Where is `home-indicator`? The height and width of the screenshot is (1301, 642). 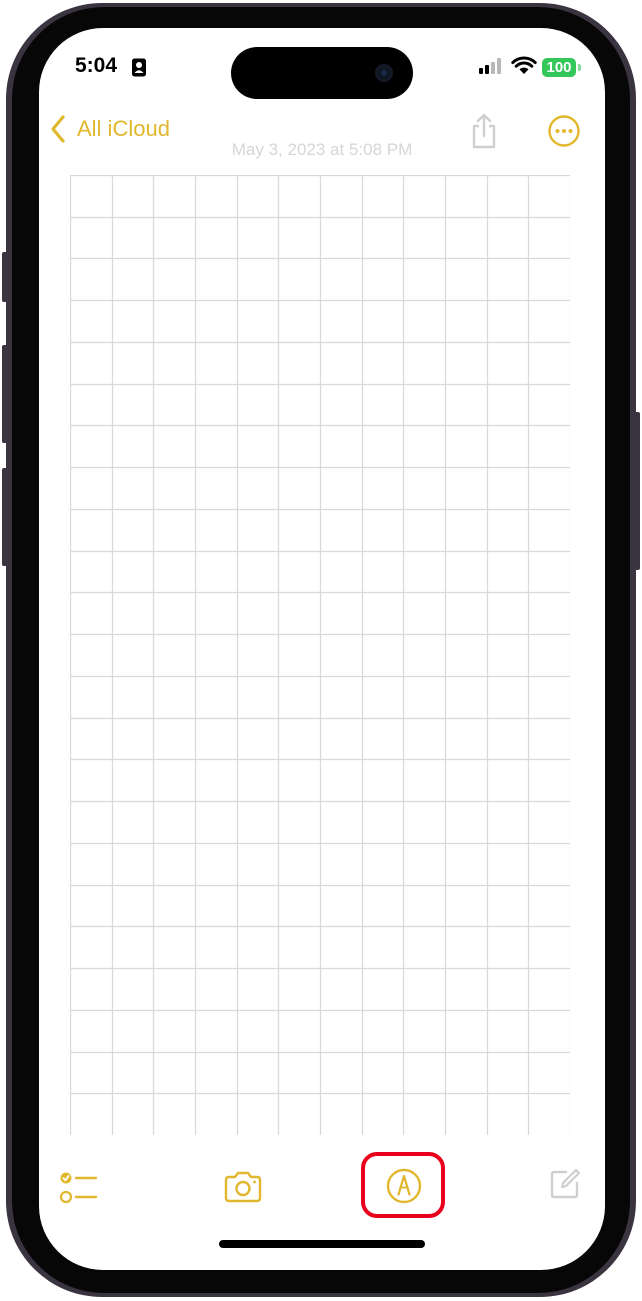
home-indicator is located at coordinates (322, 1244).